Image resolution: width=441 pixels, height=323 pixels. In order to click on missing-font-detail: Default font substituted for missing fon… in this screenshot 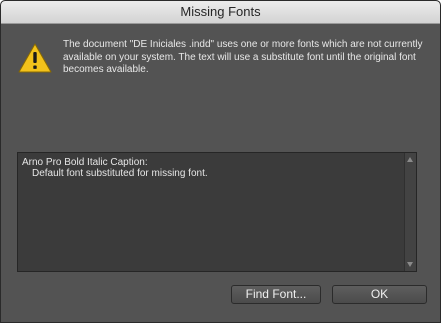, I will do `click(120, 173)`.